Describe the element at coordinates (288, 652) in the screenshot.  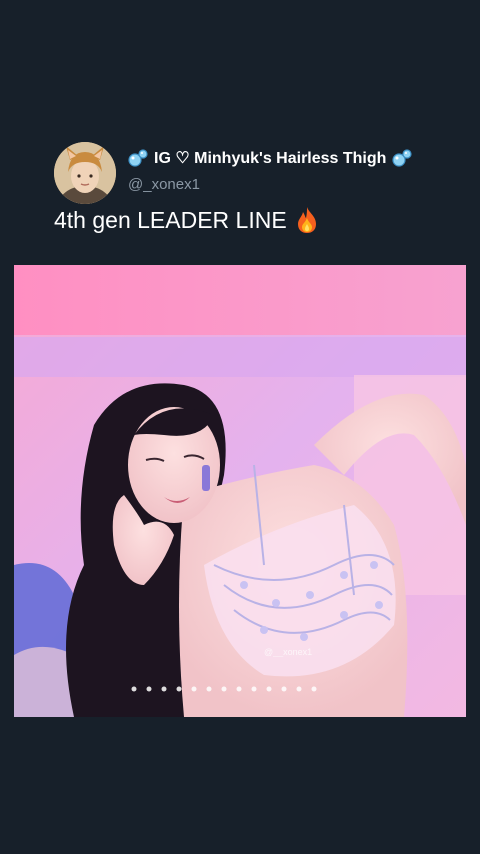
I see `media-watermark: @__xonex1` at that location.